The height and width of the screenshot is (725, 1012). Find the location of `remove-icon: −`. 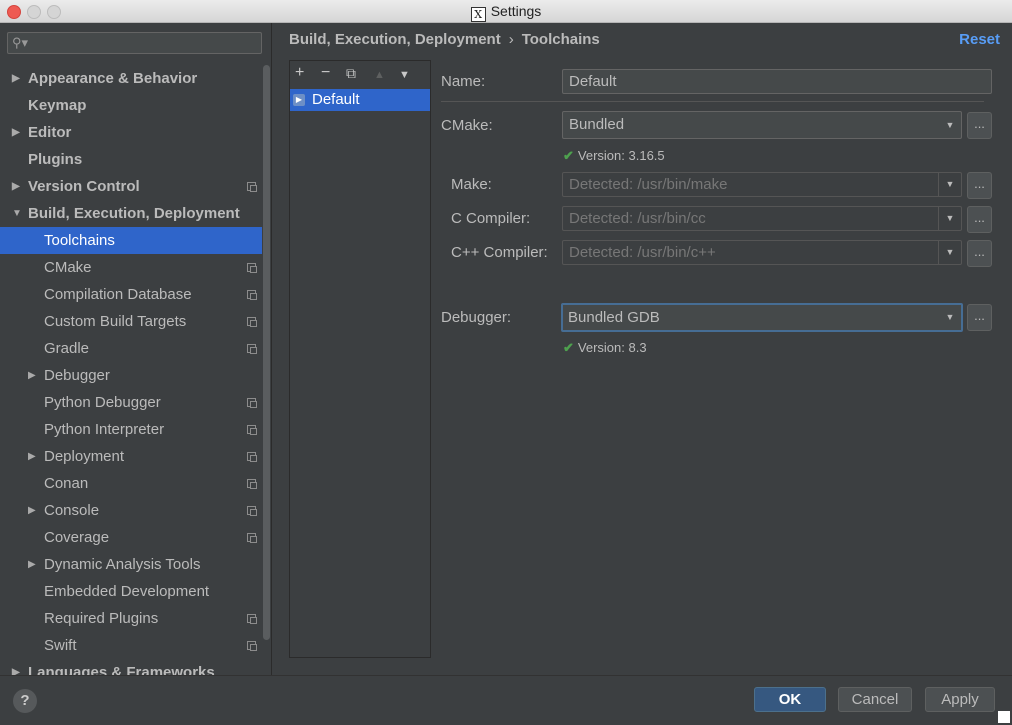

remove-icon: − is located at coordinates (325, 73).